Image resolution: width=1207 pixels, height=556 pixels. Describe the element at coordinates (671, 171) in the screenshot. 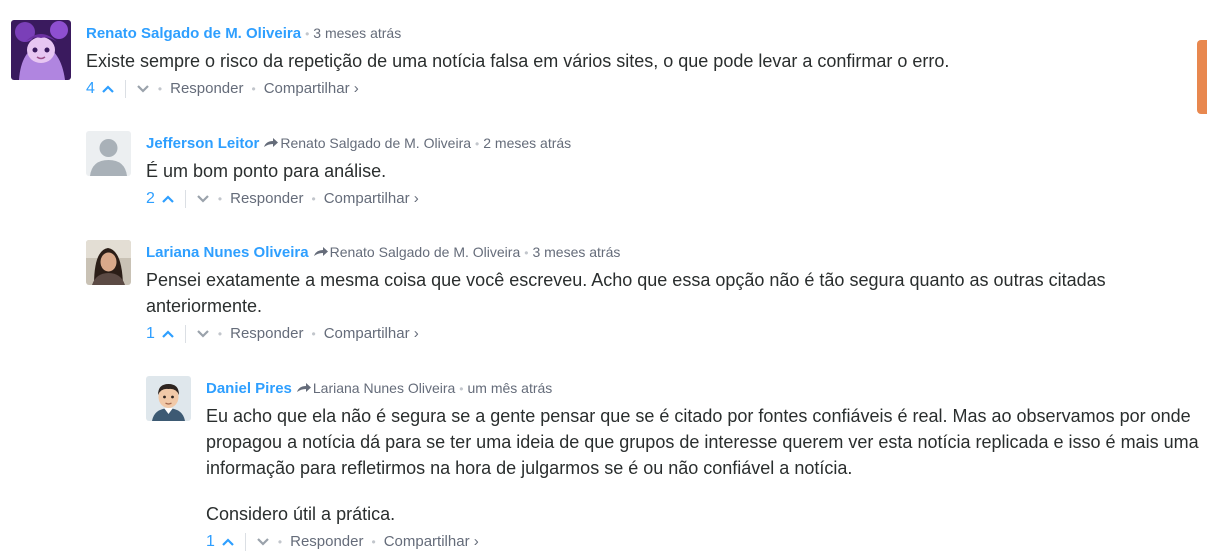

I see `comment-text: É um bom ponto para análise.` at that location.